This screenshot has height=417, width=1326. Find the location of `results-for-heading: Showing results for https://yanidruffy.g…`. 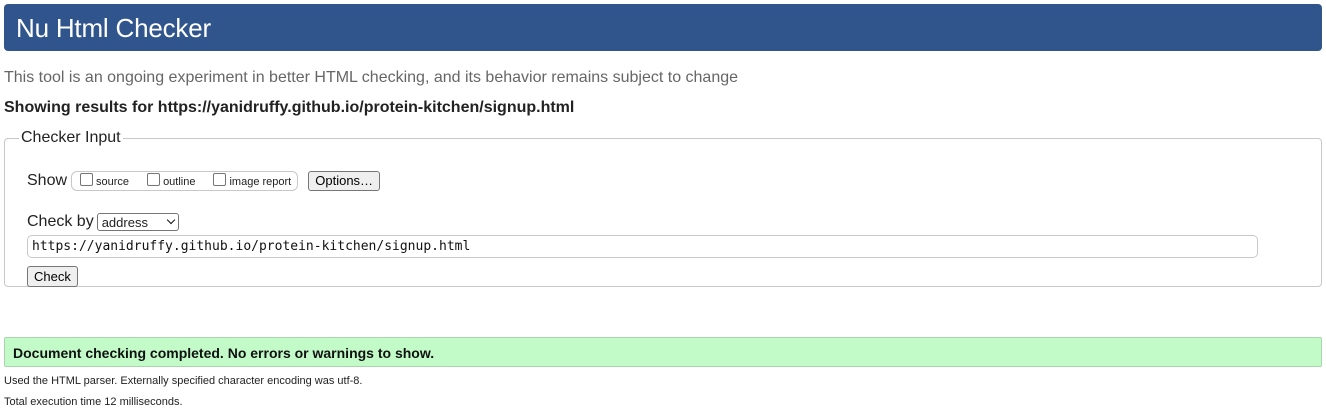

results-for-heading: Showing results for https://yanidruffy.g… is located at coordinates (289, 107).